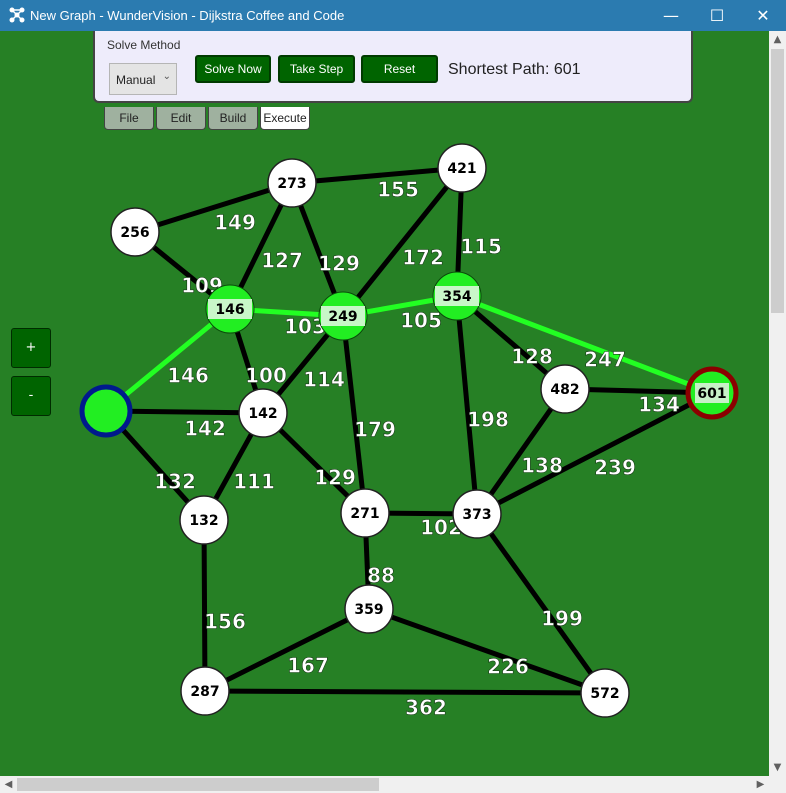 Image resolution: width=786 pixels, height=793 pixels. I want to click on scroll-up-icon: ▲, so click(777, 39).